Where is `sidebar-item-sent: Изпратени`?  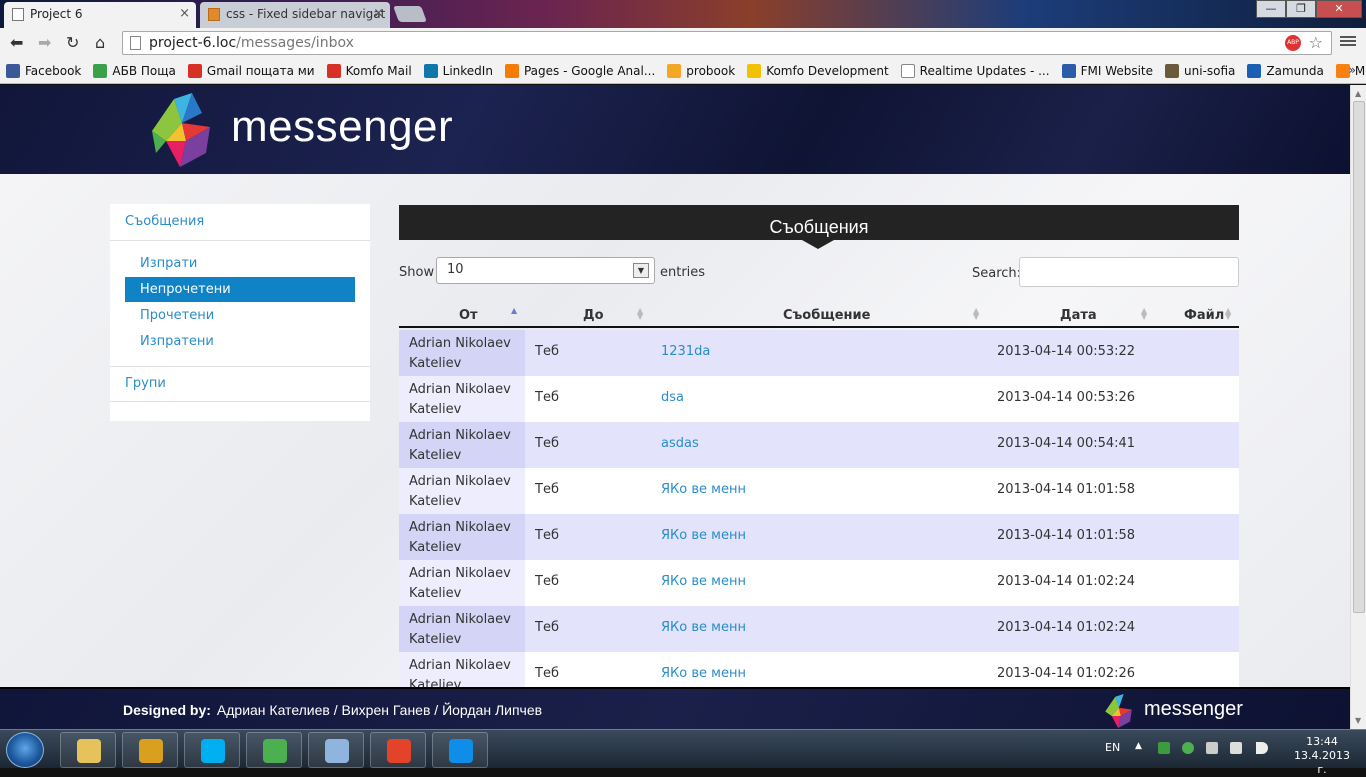
sidebar-item-sent: Изпратени is located at coordinates (240, 341).